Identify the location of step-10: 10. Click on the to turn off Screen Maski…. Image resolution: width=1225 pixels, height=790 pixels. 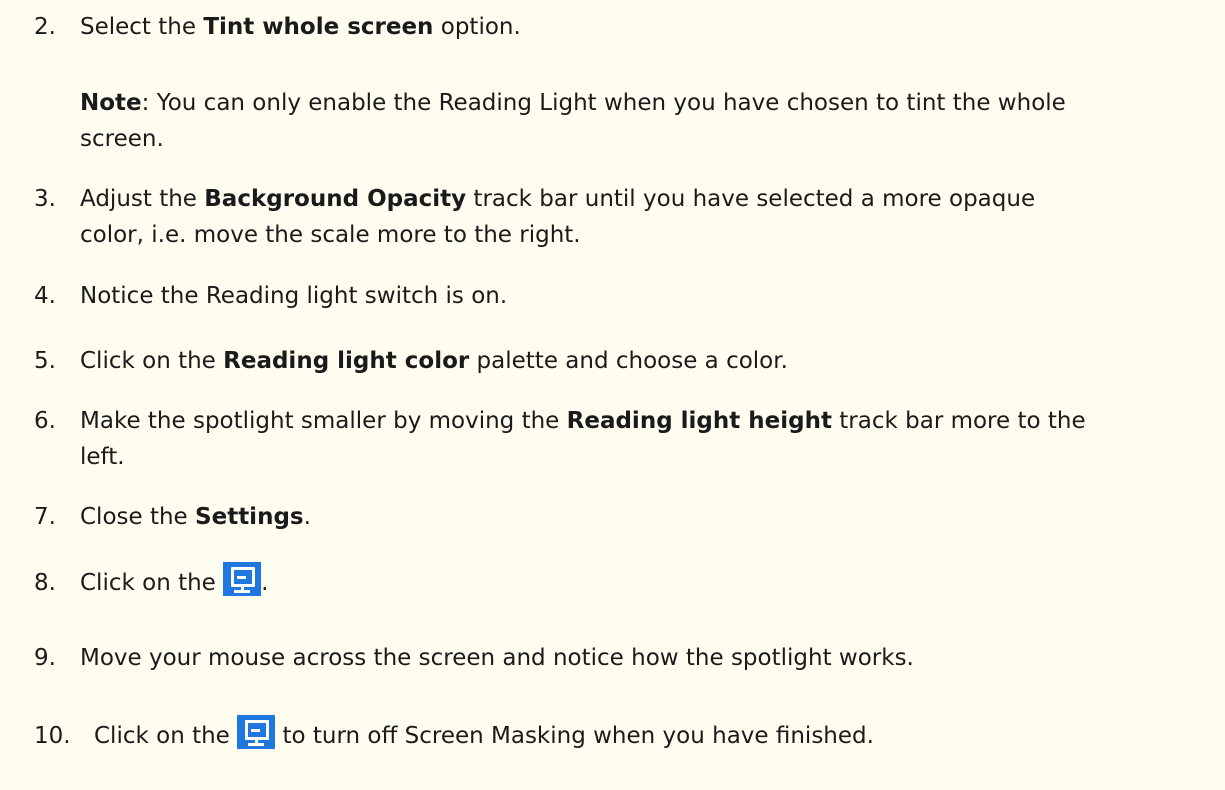
(624, 734).